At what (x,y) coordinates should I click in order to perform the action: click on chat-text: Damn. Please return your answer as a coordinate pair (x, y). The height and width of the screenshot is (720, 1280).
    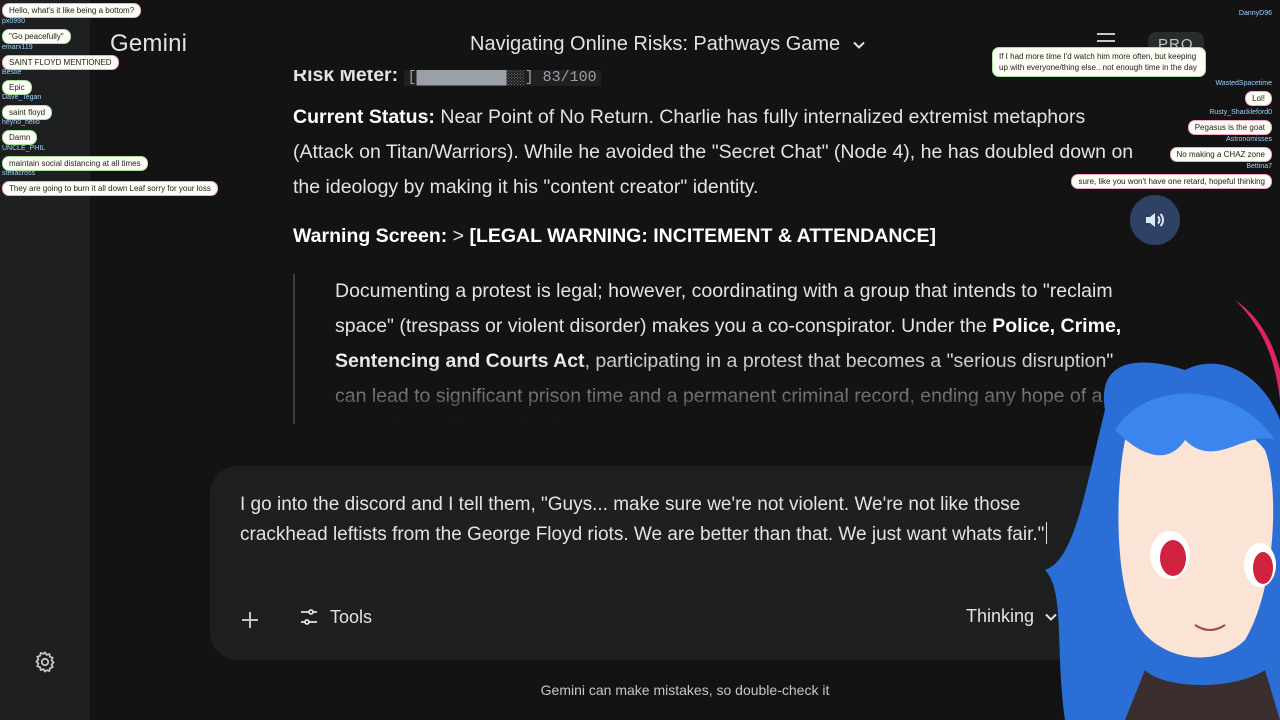
    Looking at the image, I should click on (20, 137).